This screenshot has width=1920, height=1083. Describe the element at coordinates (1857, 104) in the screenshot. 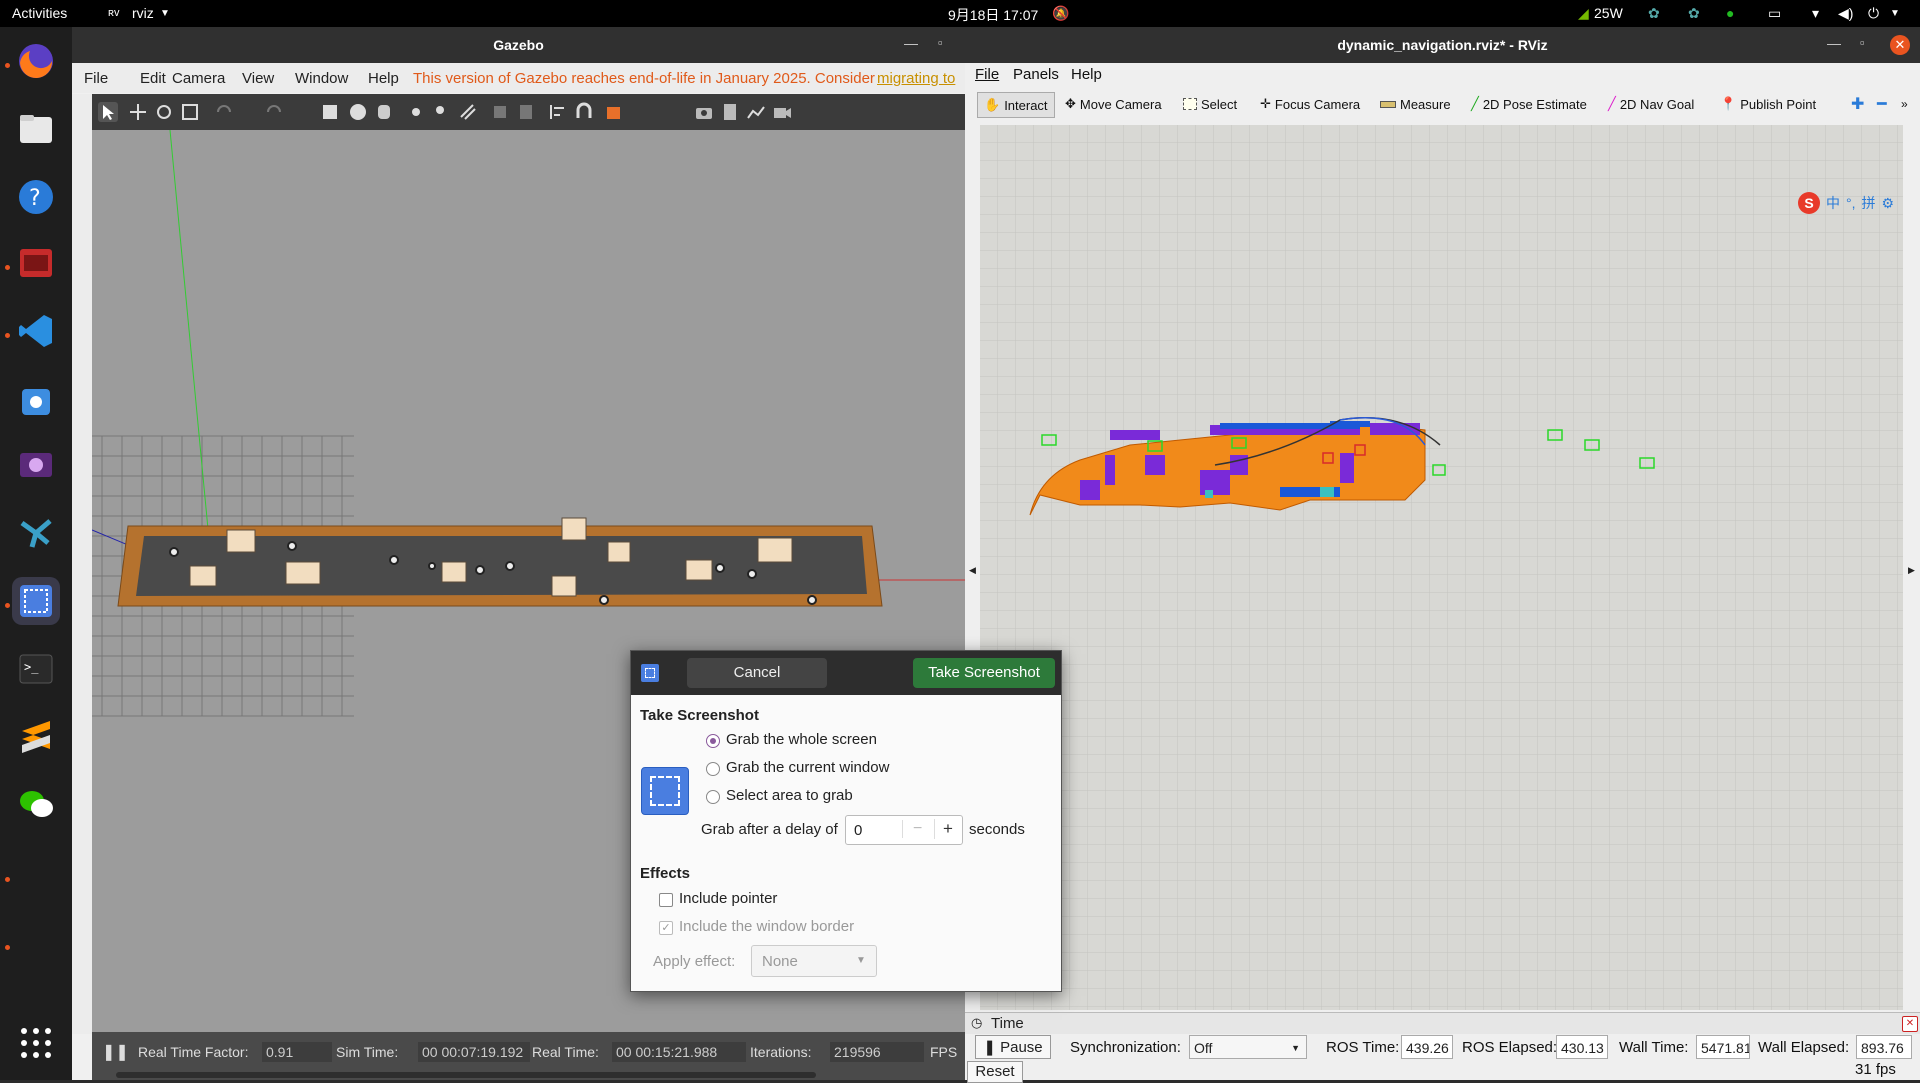

I see `add-tool-icon: ✚` at that location.